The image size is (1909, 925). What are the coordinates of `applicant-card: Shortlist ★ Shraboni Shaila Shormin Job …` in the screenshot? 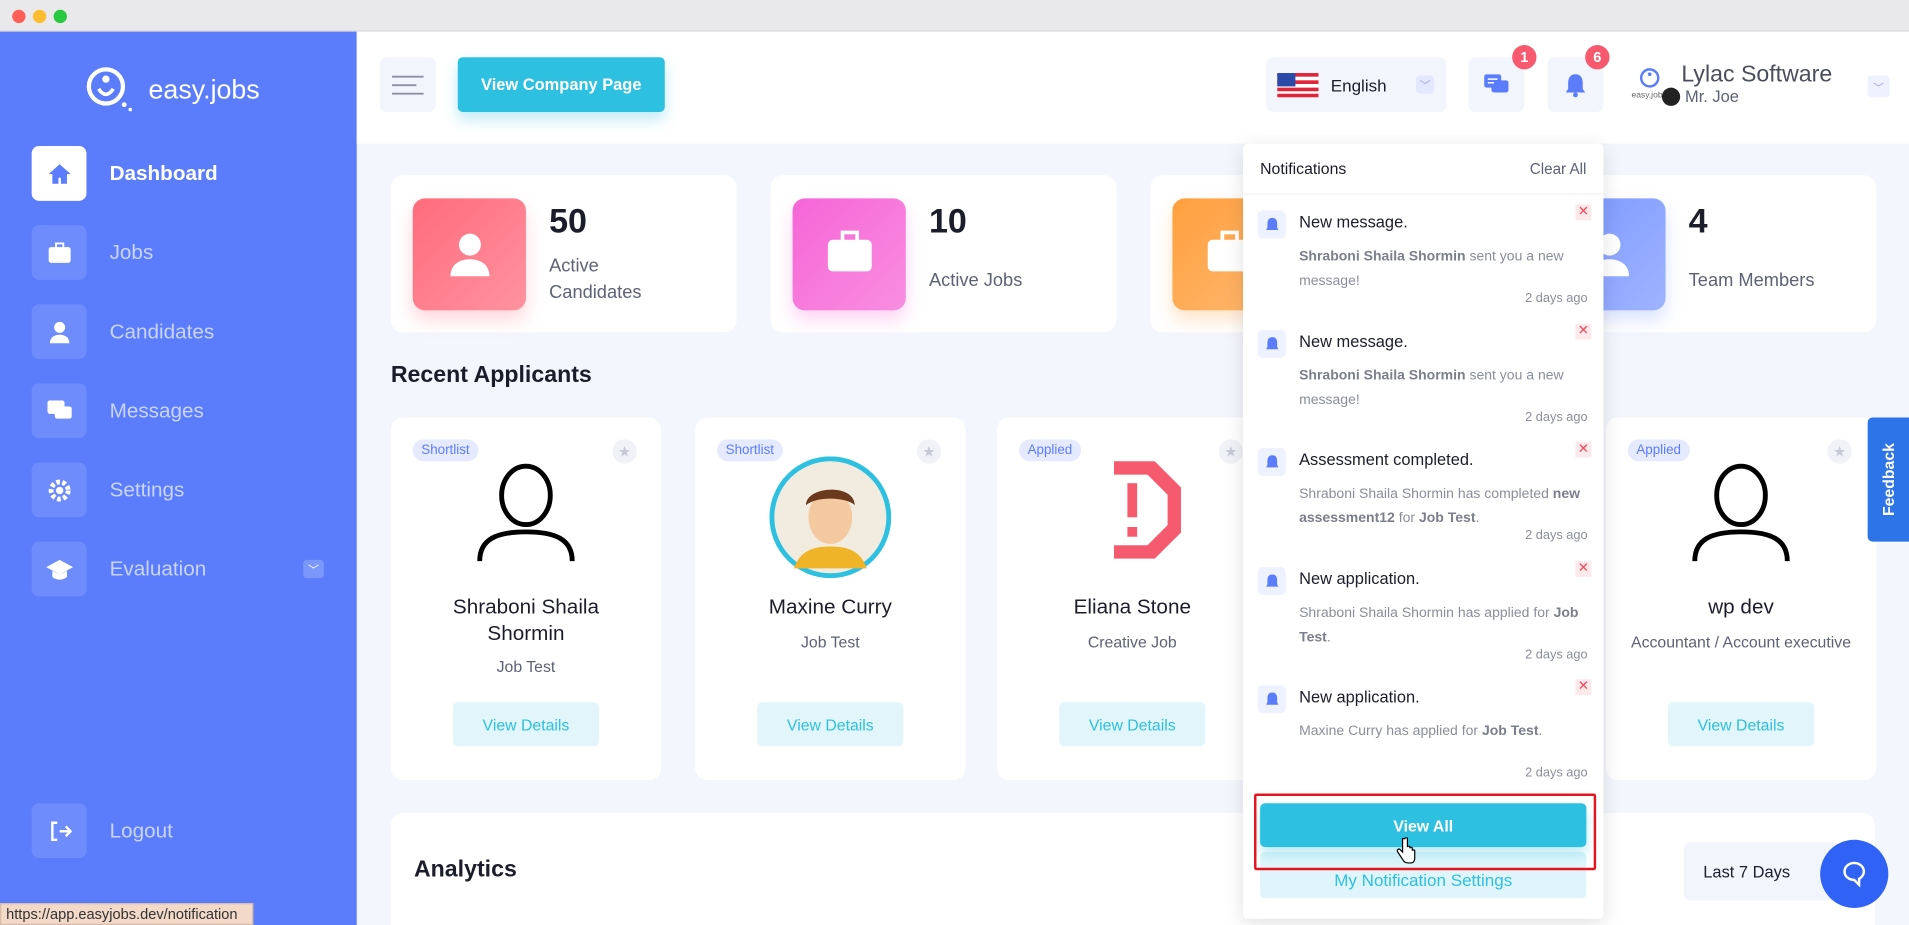 It's located at (526, 599).